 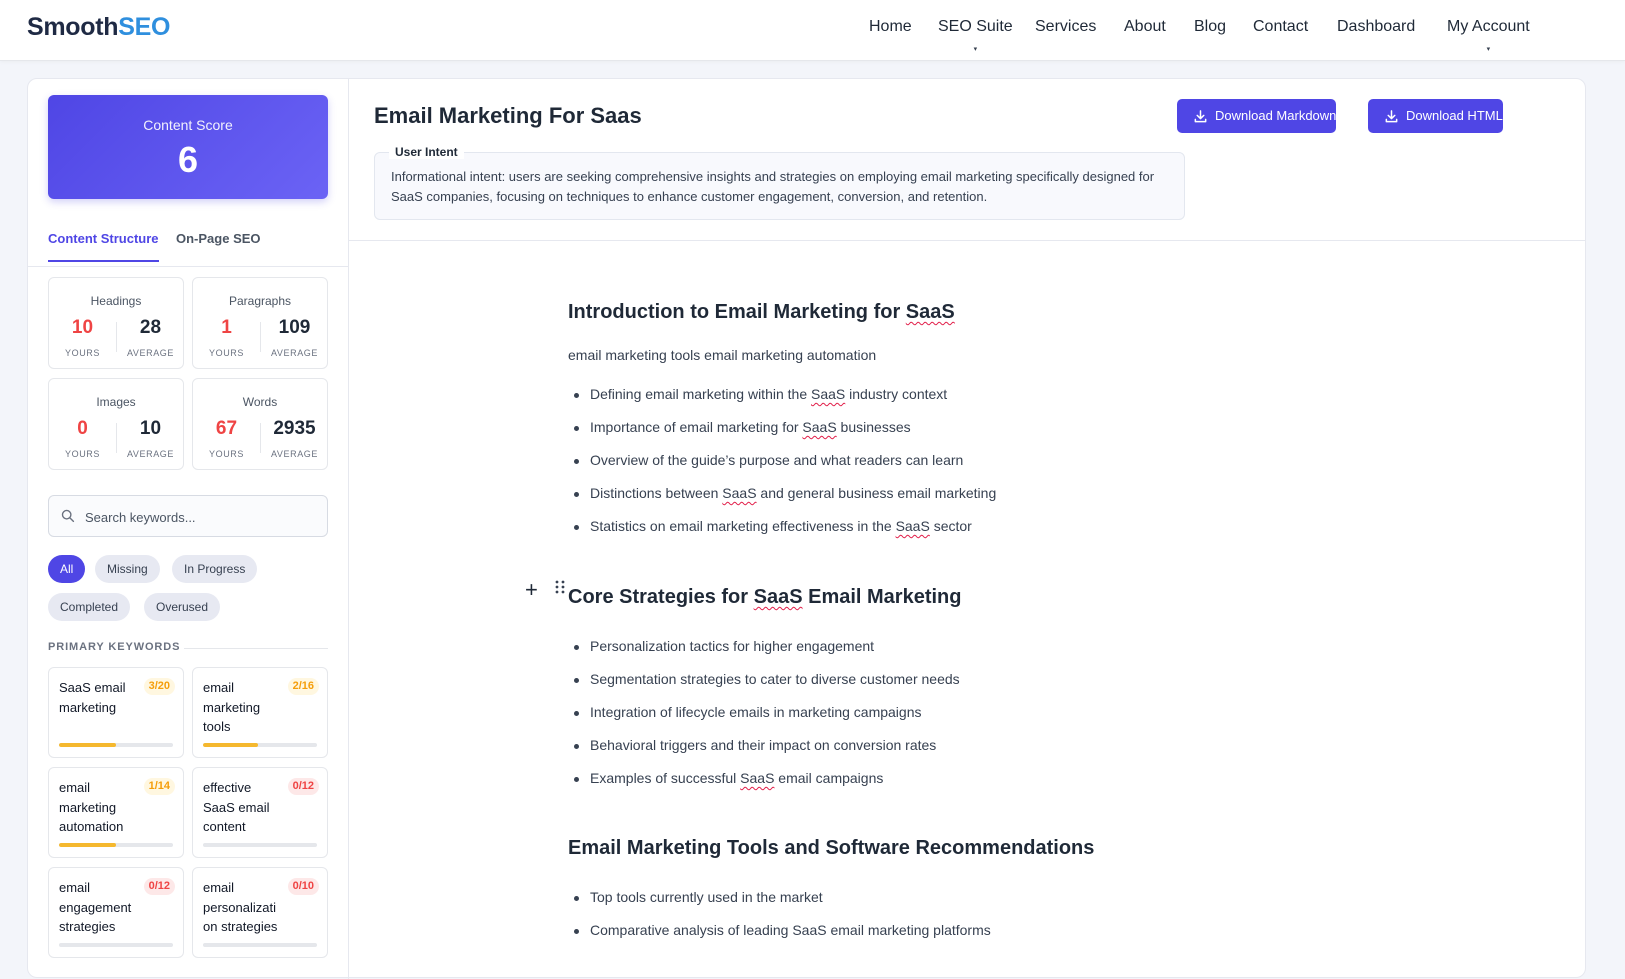 What do you see at coordinates (829, 778) in the screenshot?
I see `text-run: email campaigns` at bounding box center [829, 778].